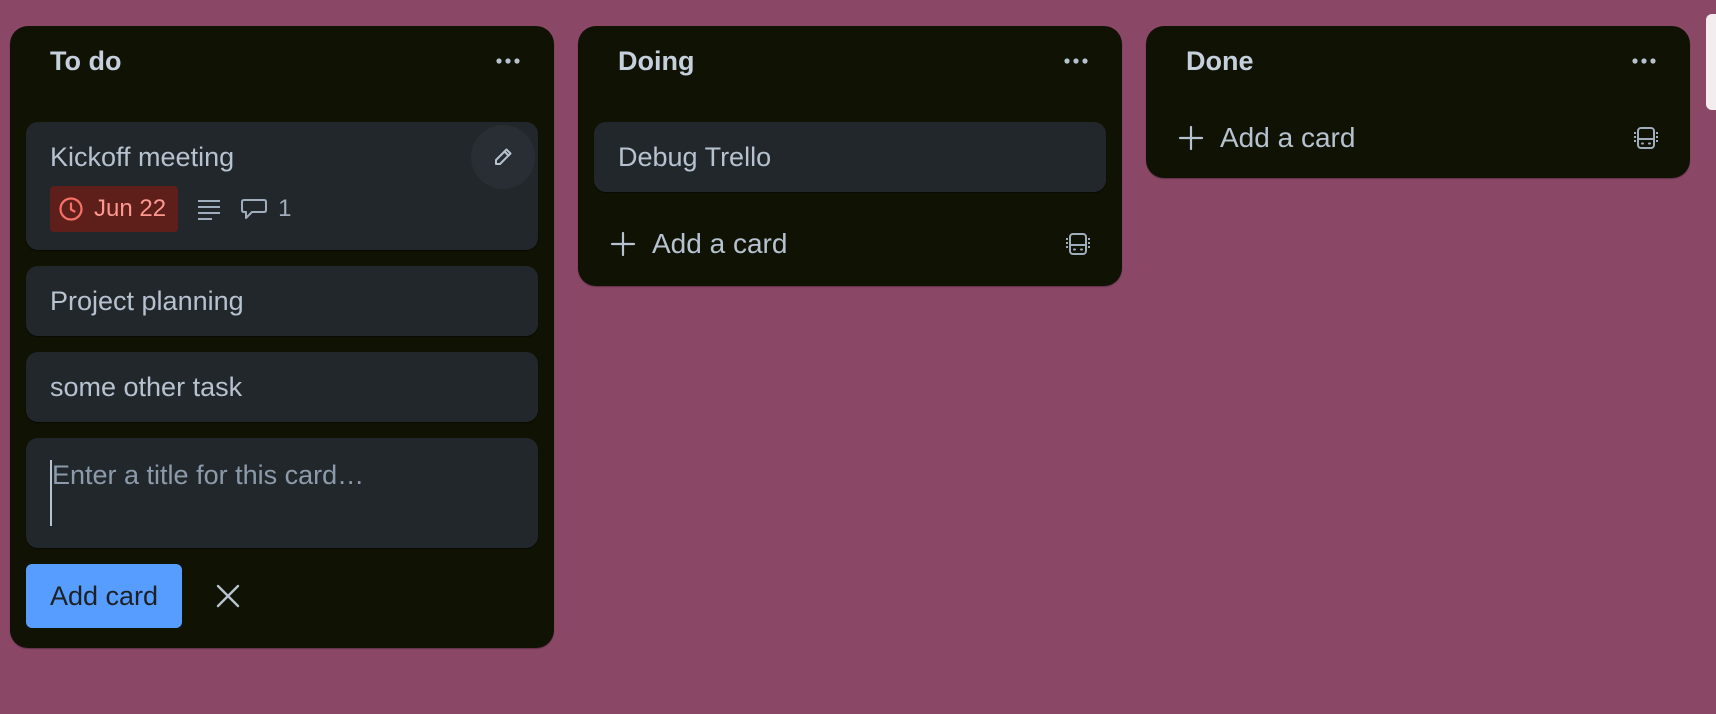  Describe the element at coordinates (209, 209) in the screenshot. I see `description-lines-icon` at that location.